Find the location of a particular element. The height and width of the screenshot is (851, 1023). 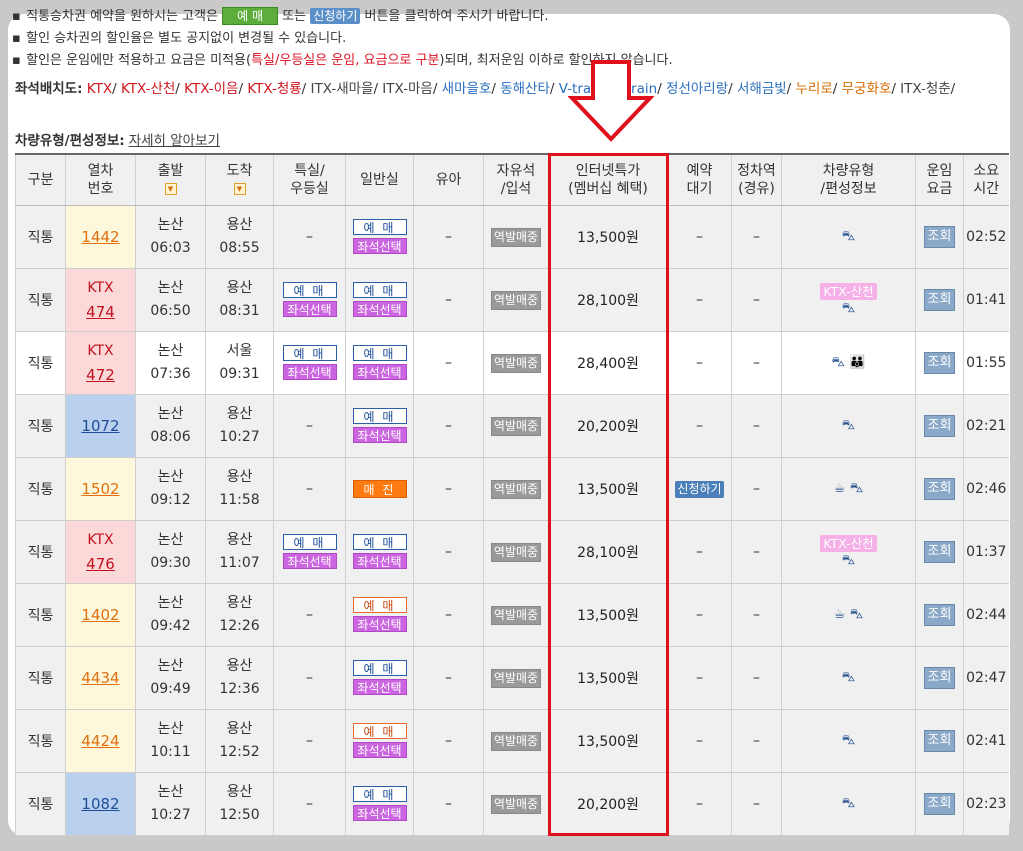

train-number: KTX 472 is located at coordinates (100, 363).